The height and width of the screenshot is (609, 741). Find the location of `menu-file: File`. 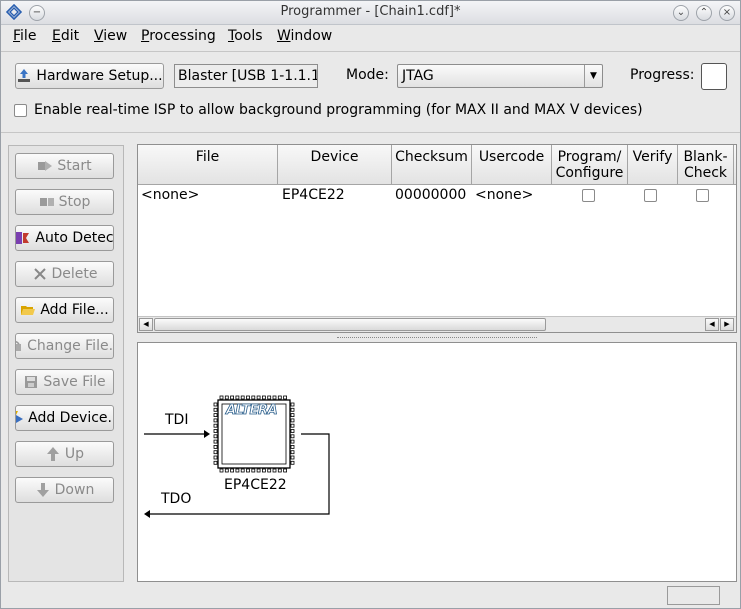

menu-file: File is located at coordinates (24, 36).